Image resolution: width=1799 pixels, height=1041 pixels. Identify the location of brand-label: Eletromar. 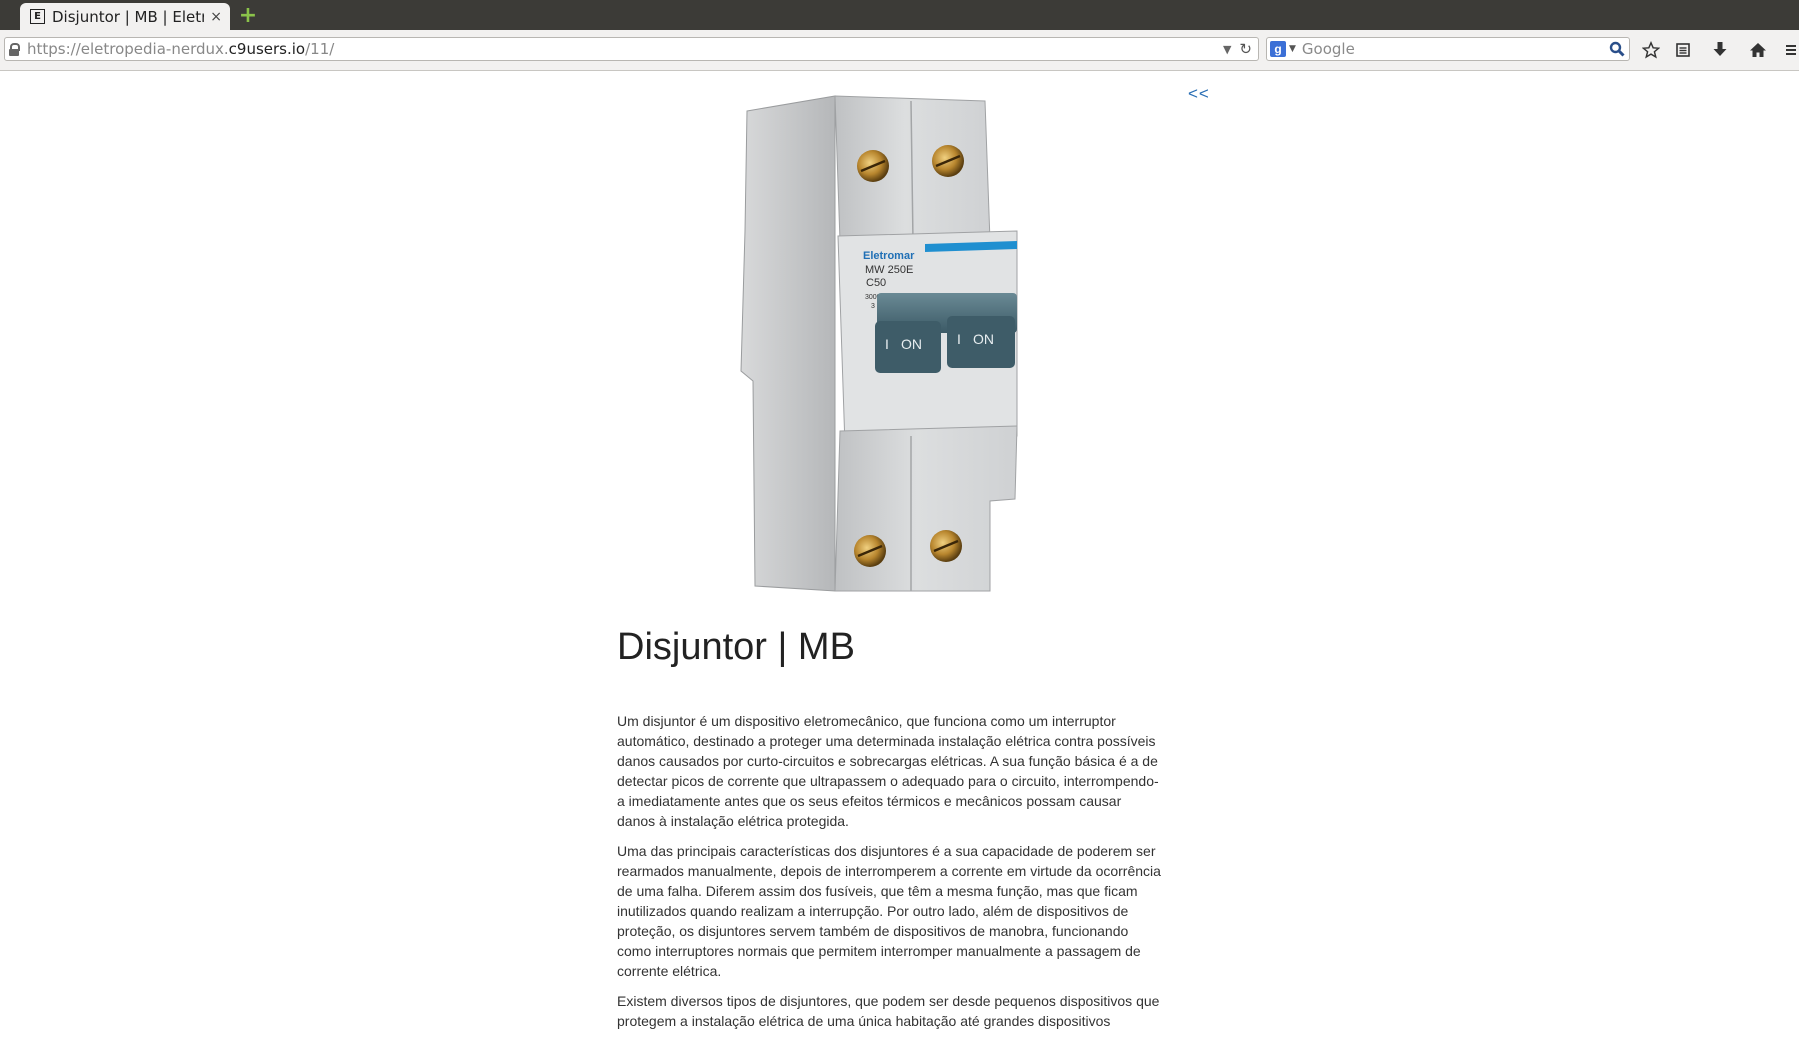
(889, 256).